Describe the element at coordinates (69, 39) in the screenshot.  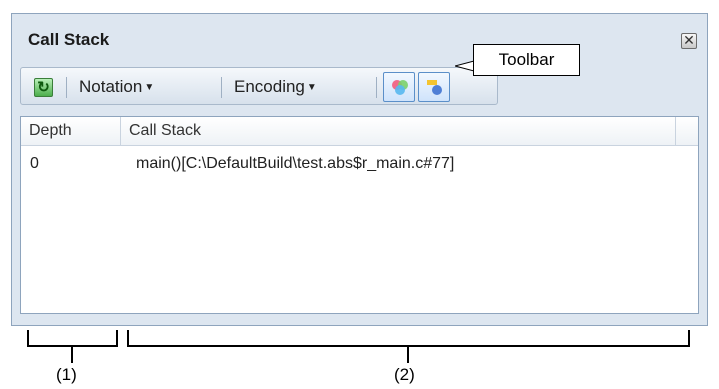
I see `panel-title: Call Stack` at that location.